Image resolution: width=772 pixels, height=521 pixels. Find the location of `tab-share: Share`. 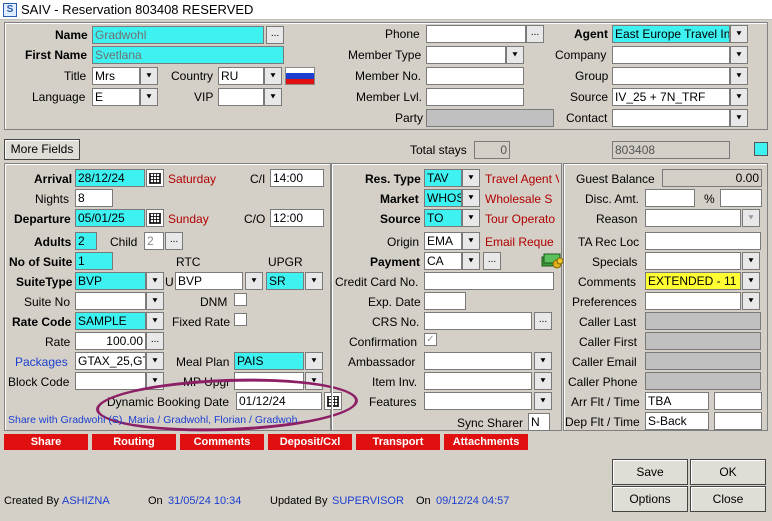

tab-share: Share is located at coordinates (46, 442).